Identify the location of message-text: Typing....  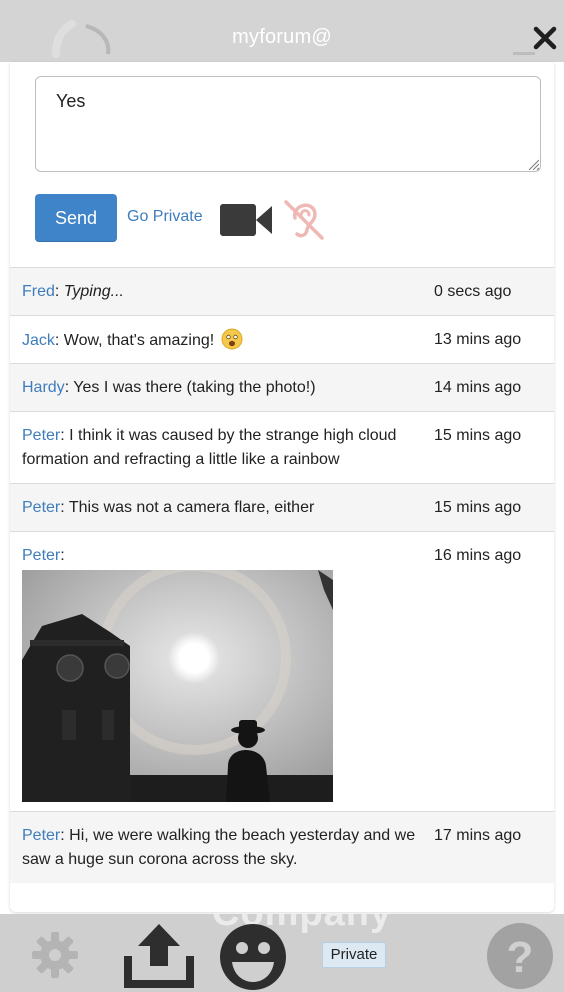
(93, 291).